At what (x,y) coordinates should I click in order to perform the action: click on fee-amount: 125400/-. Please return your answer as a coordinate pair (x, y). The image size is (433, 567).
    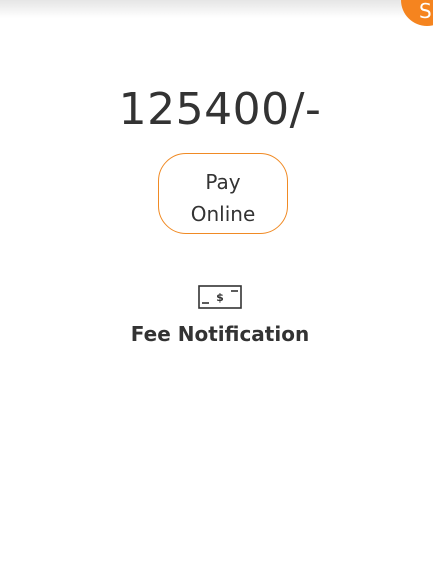
    Looking at the image, I should click on (220, 109).